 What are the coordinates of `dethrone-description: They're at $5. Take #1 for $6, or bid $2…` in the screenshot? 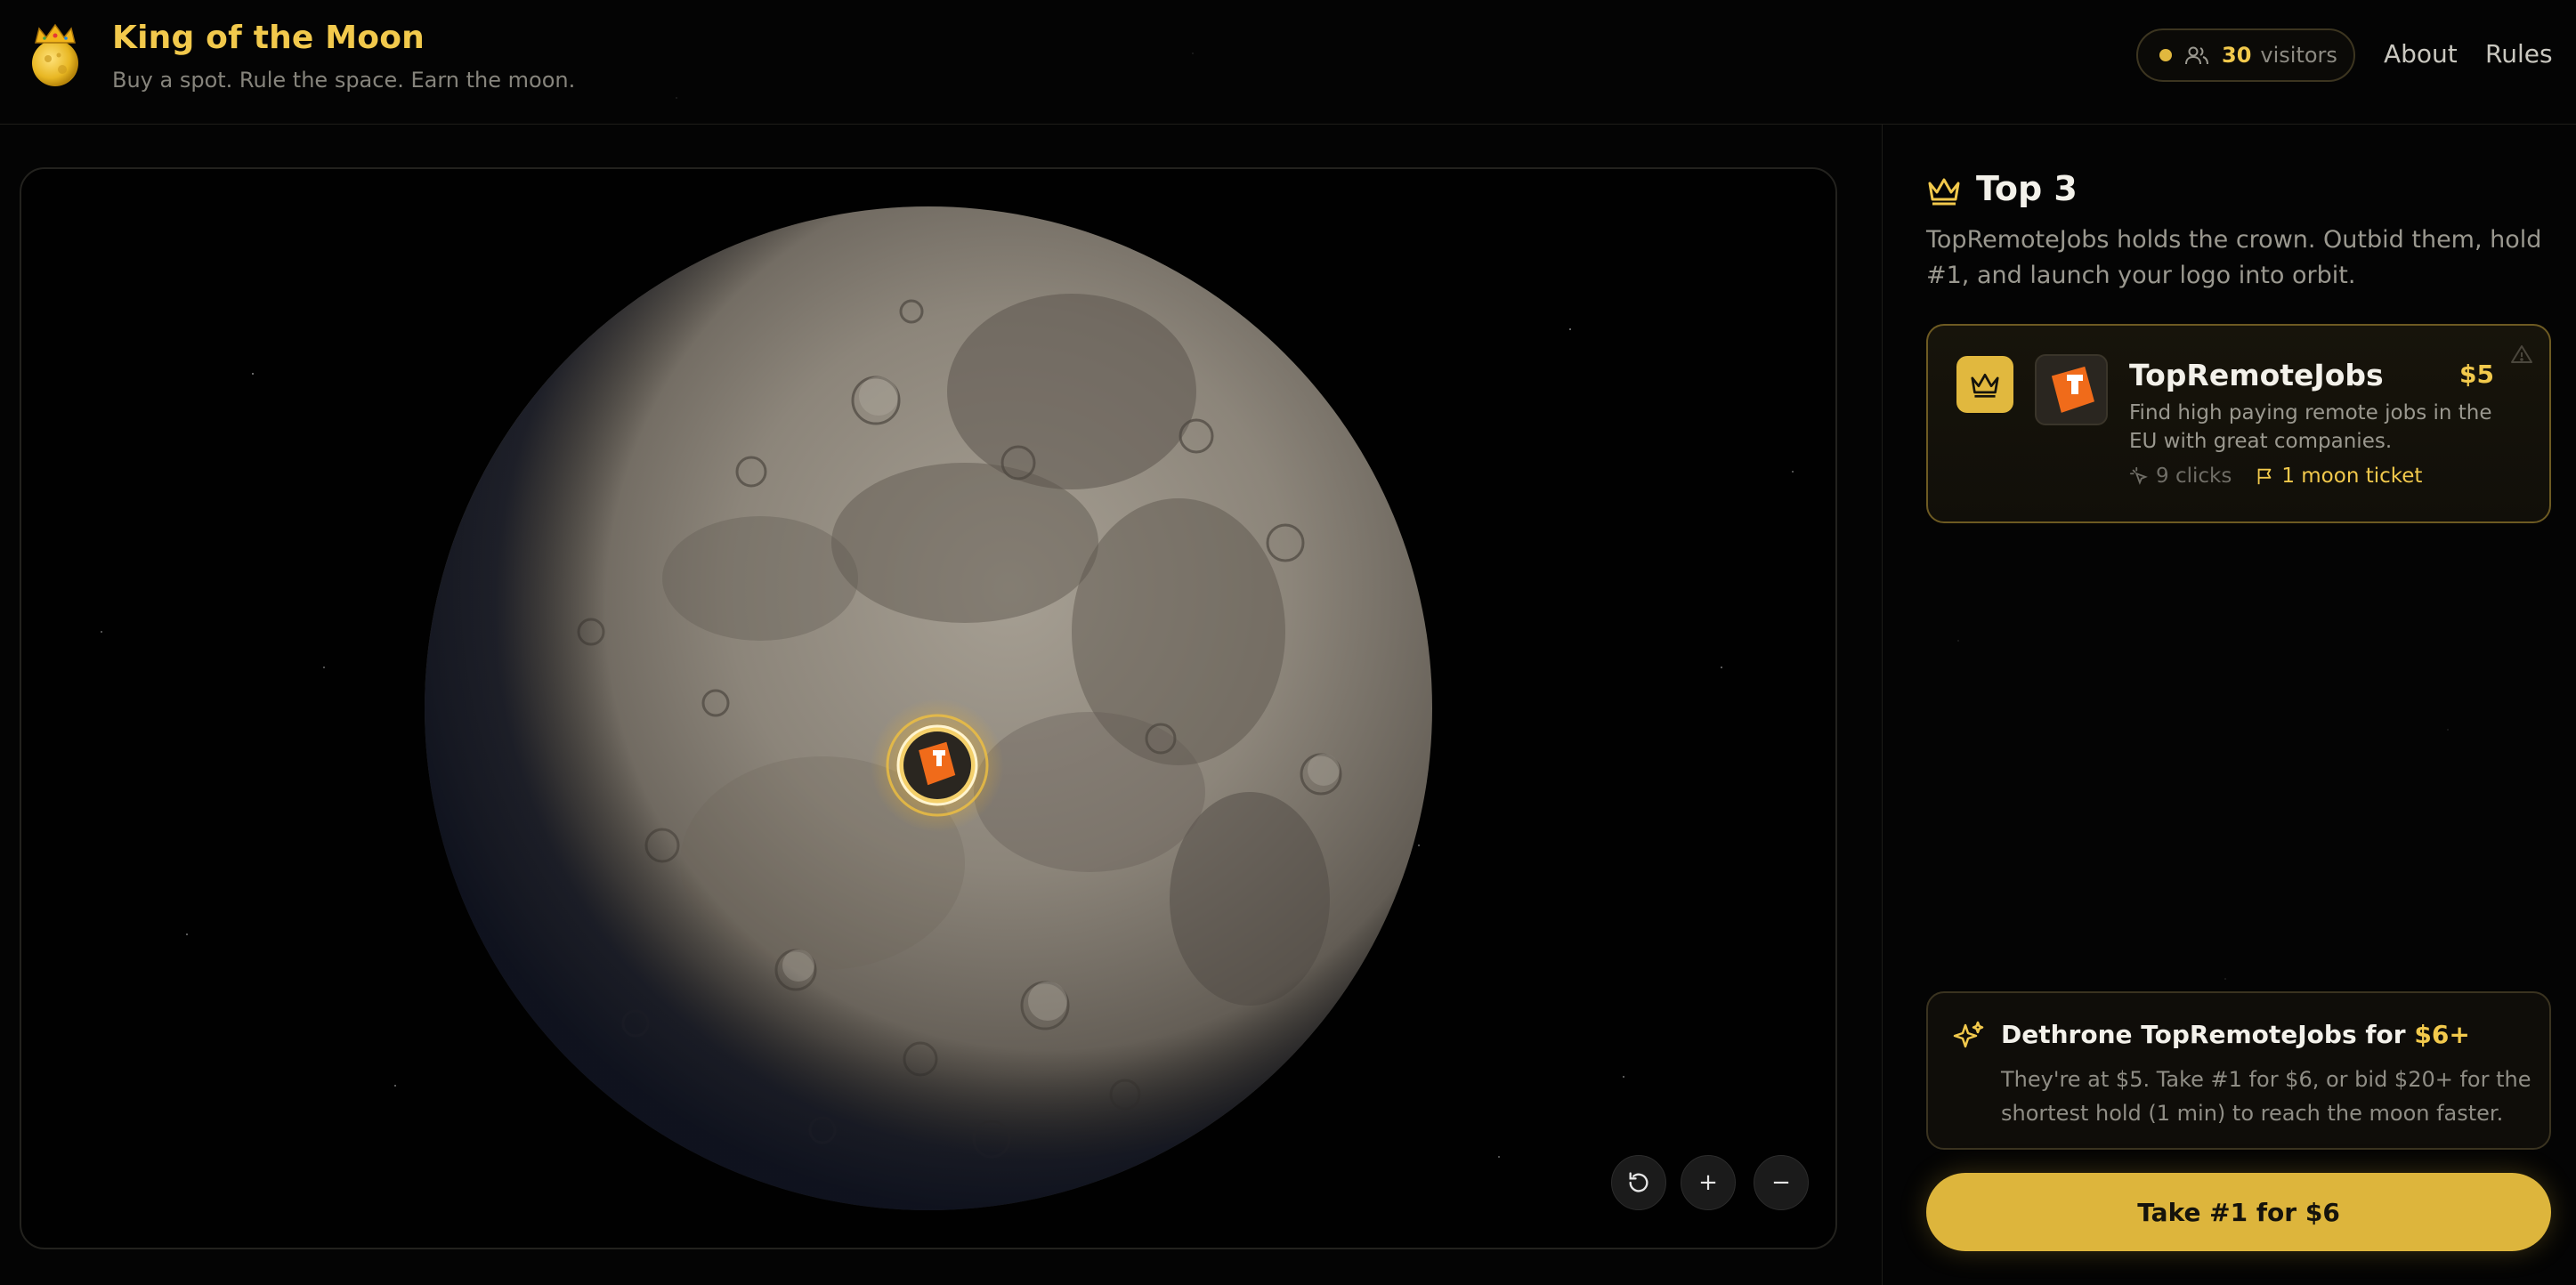 It's located at (2266, 1096).